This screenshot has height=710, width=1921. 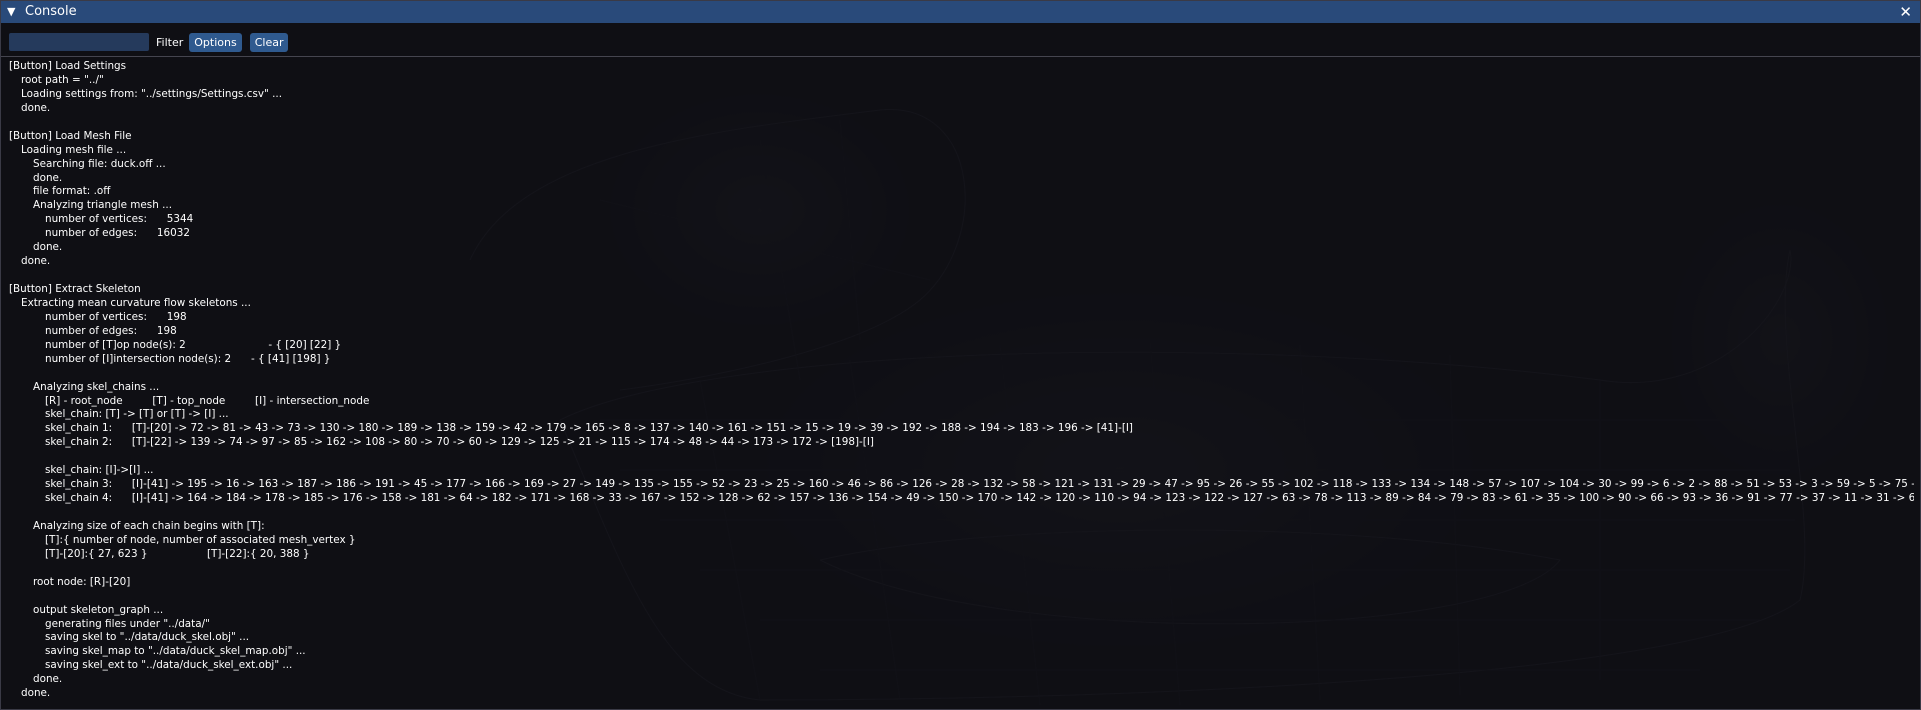 I want to click on log-line: number of vertices: 198, so click(x=116, y=316).